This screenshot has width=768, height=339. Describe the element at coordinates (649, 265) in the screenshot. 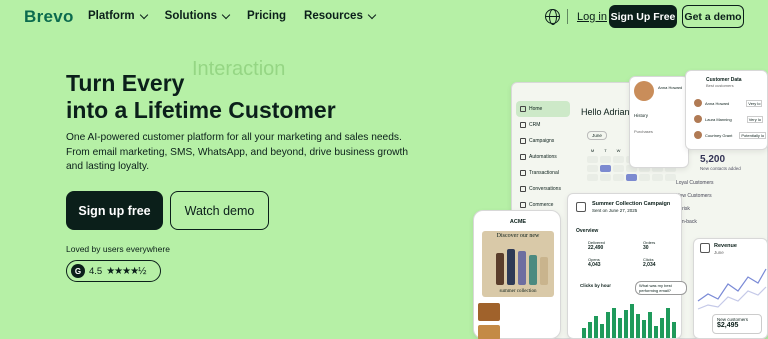

I see `mock-metric-value: 2,034` at that location.